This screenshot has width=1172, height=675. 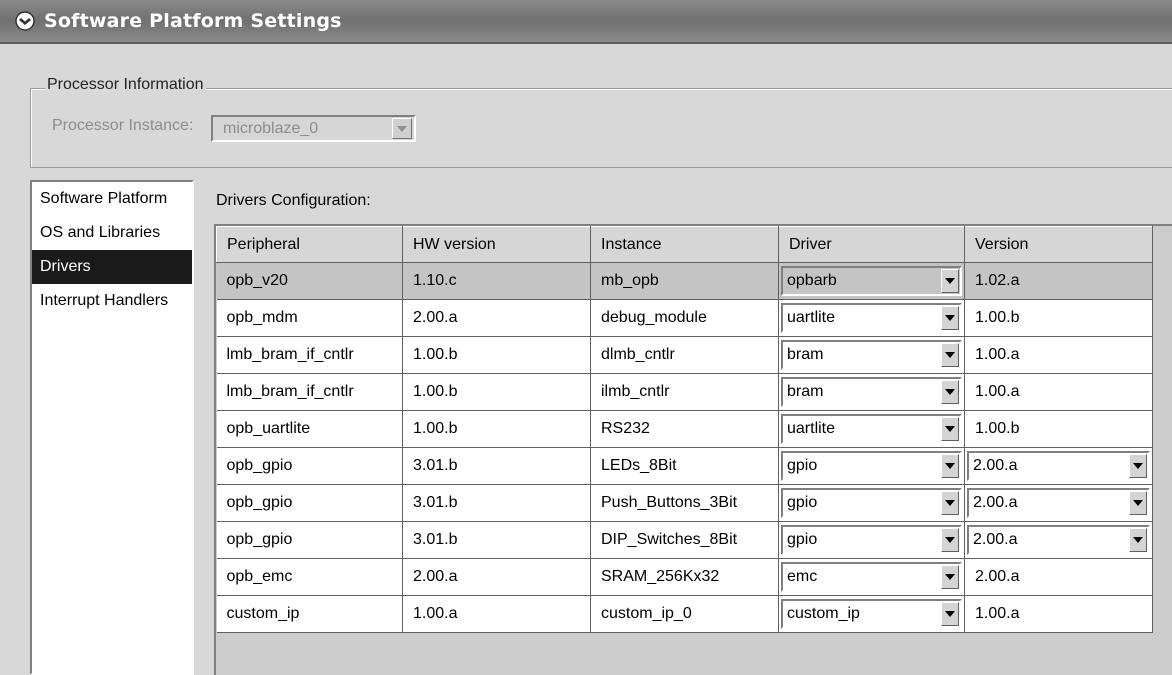 I want to click on instance-cell: debug_module, so click(x=684, y=318).